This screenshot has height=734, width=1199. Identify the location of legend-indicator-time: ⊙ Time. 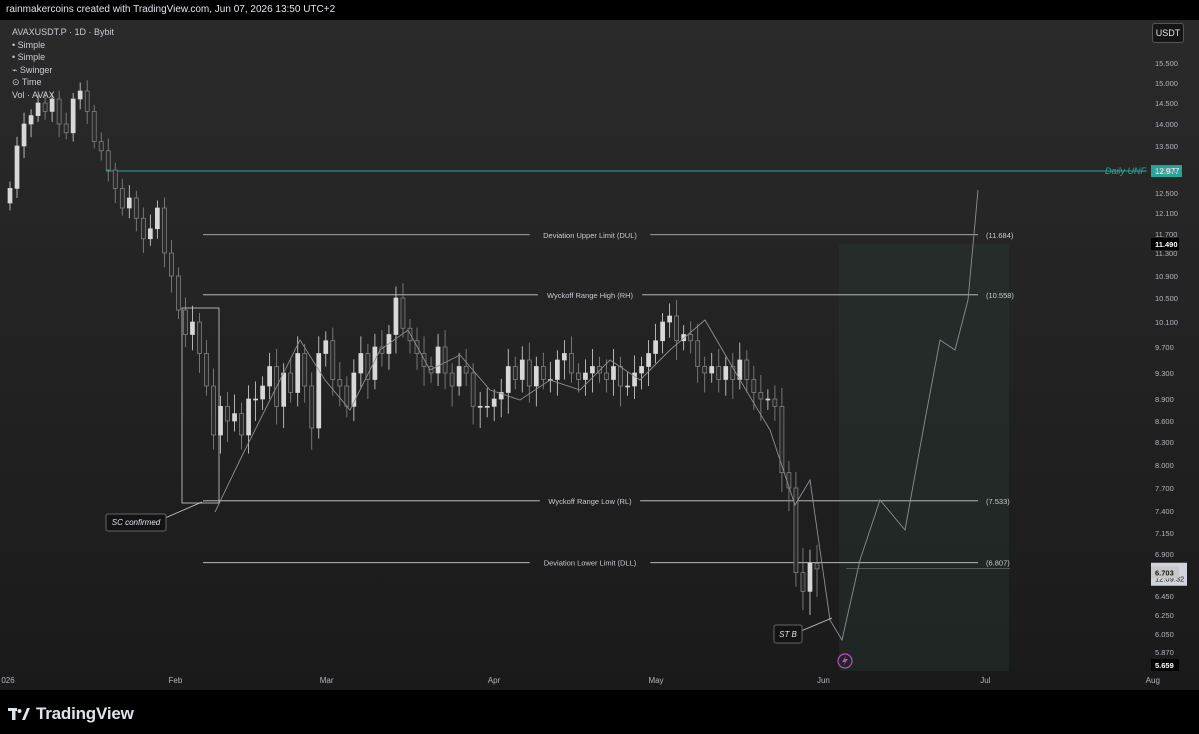
(63, 82).